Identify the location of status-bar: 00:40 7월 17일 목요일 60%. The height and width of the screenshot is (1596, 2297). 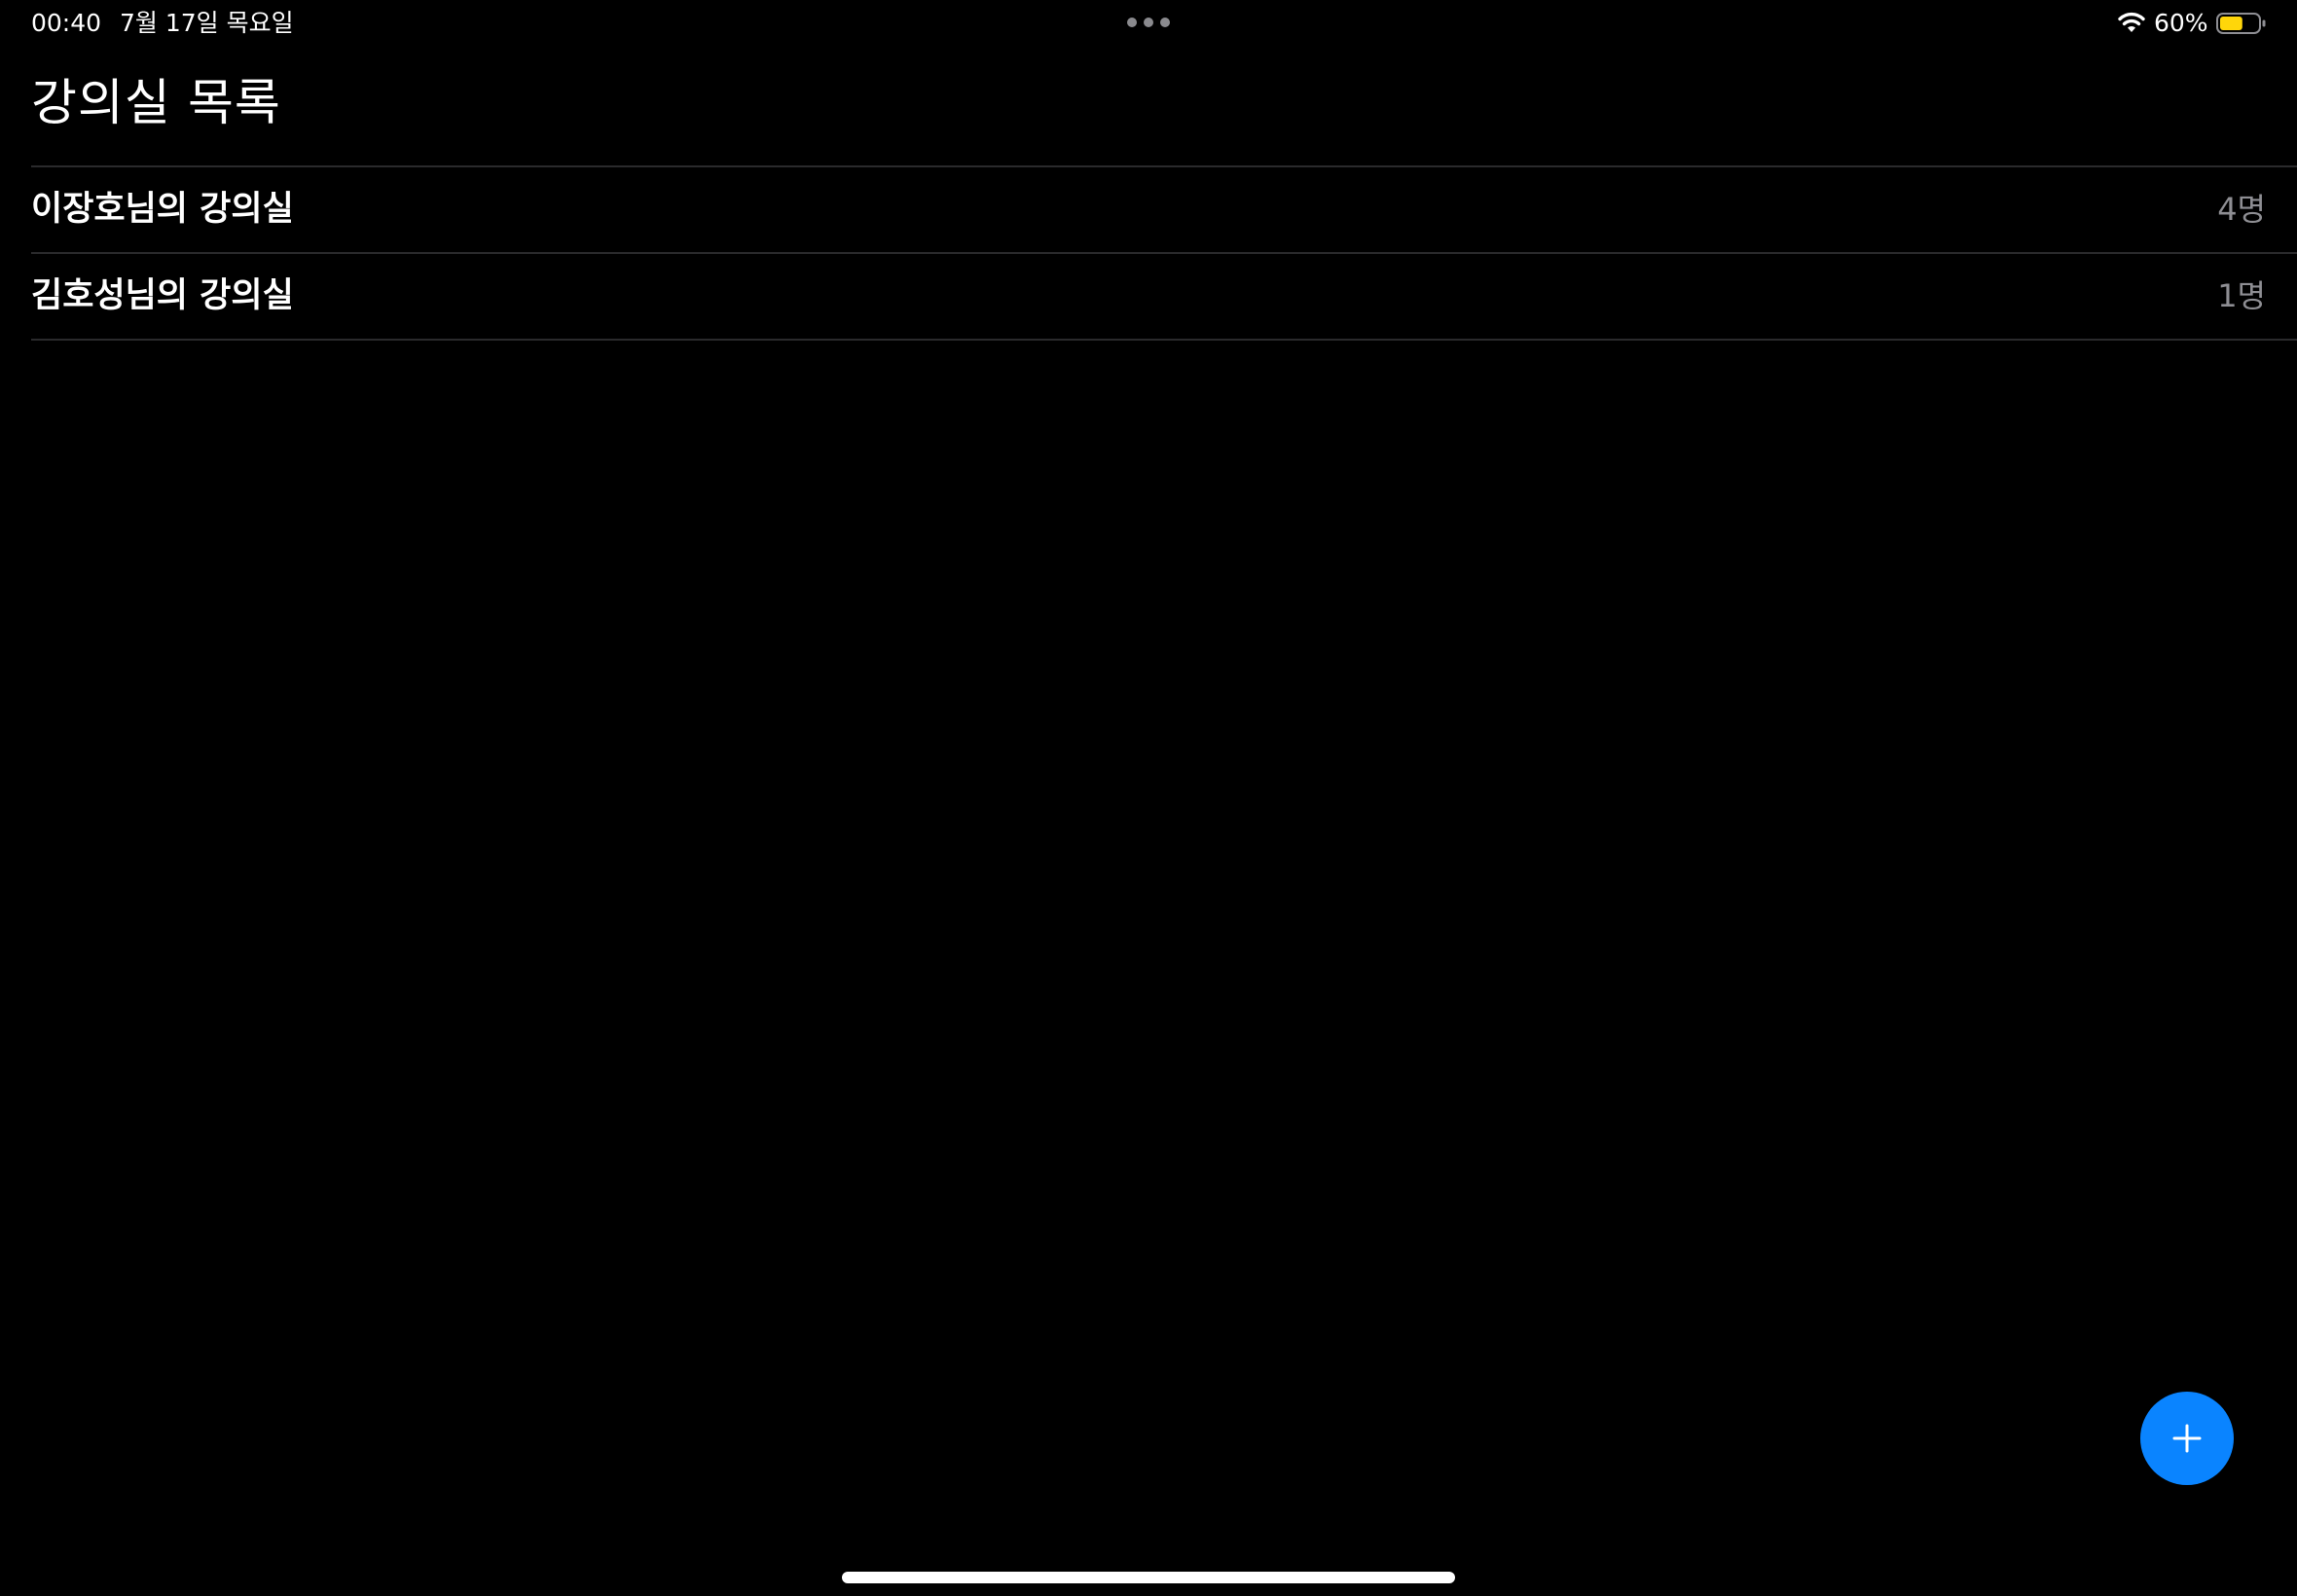
(1148, 23).